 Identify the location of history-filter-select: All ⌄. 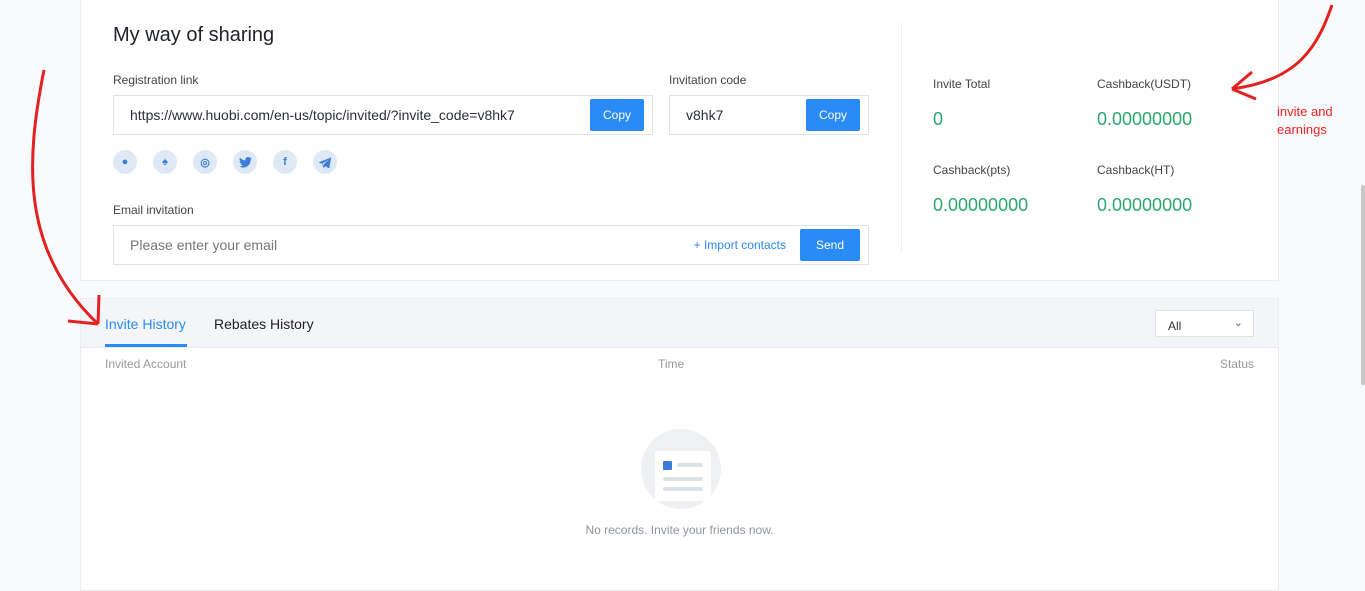
(1204, 323).